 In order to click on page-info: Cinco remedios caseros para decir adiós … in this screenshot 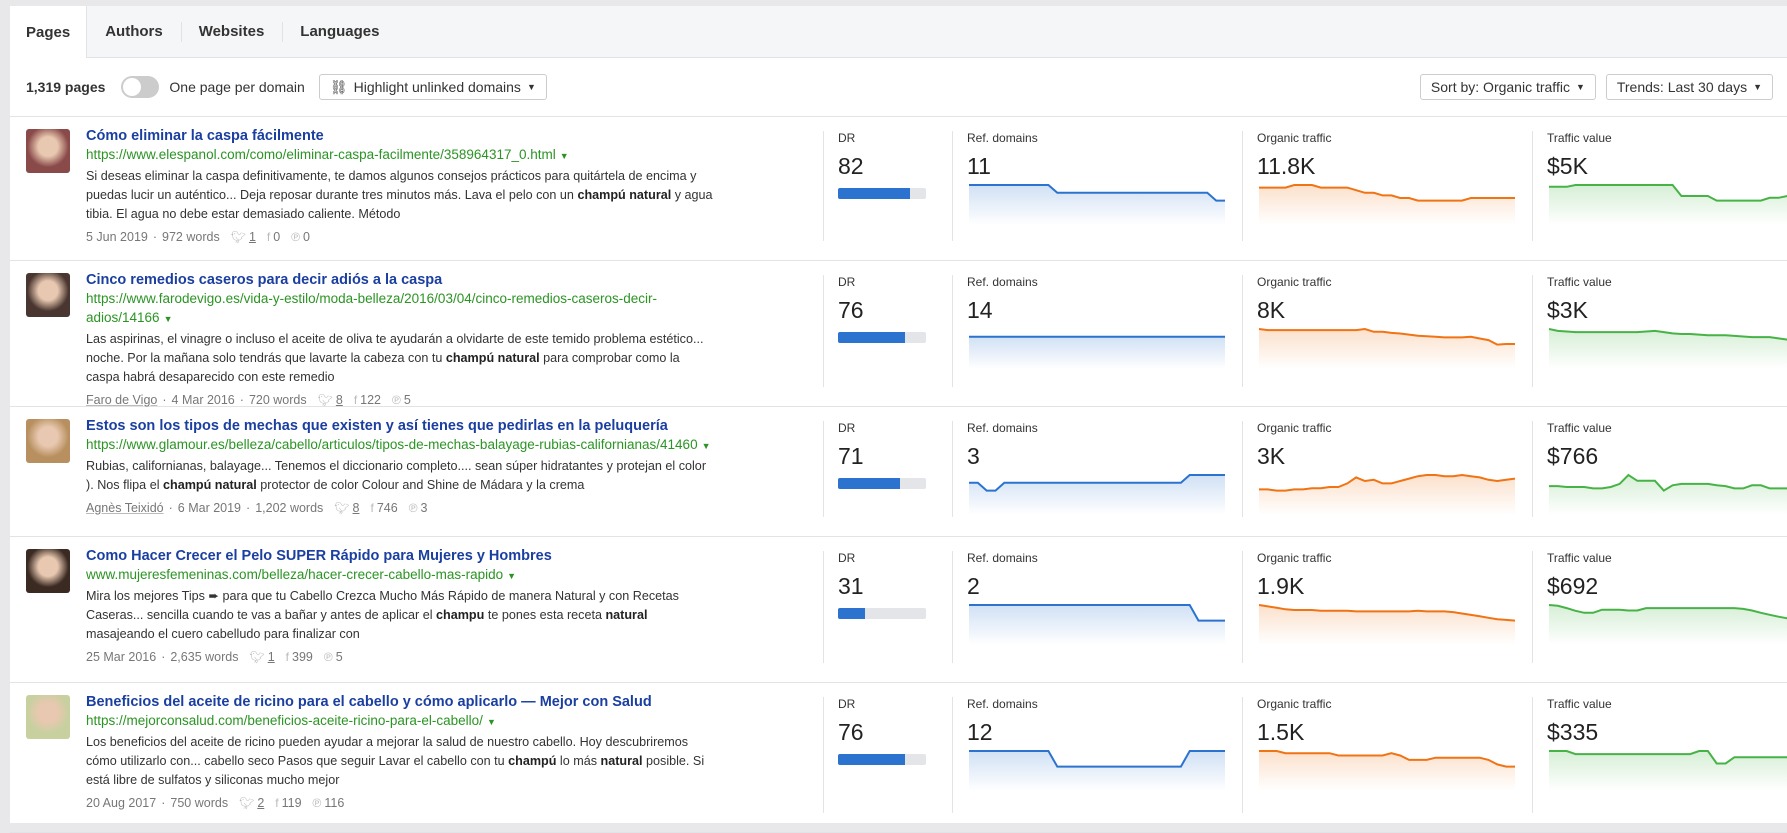, I will do `click(401, 339)`.